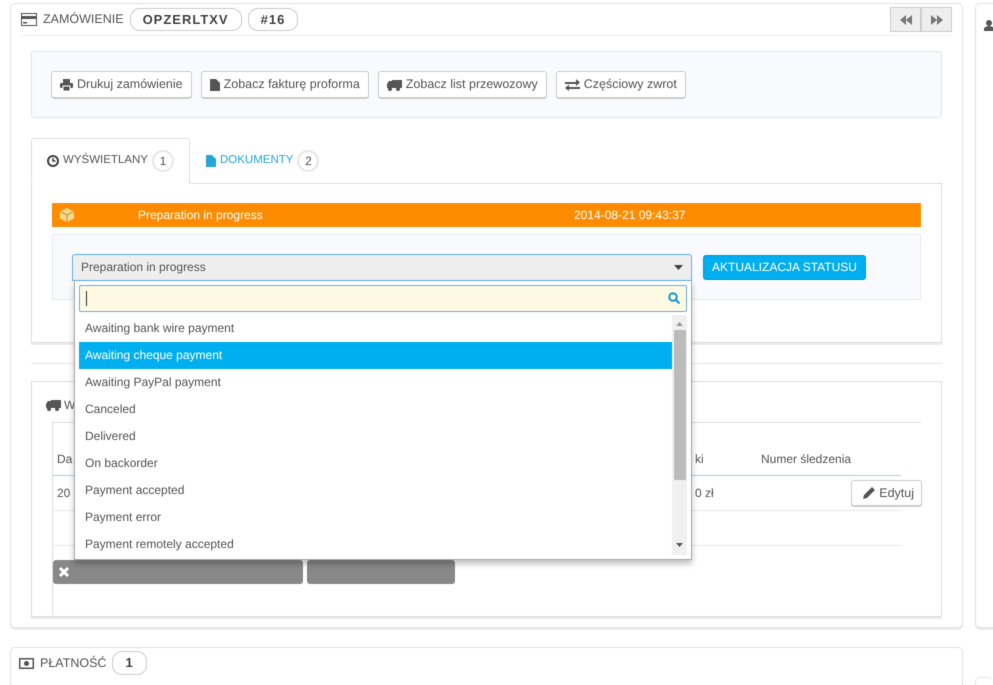  I want to click on column-header: ki, so click(699, 459).